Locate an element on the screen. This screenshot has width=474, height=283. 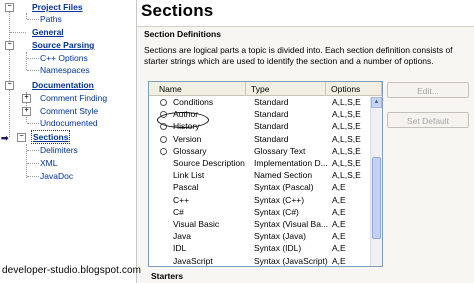
tree-item-comment-finding: + Comment Finding is located at coordinates (69, 98).